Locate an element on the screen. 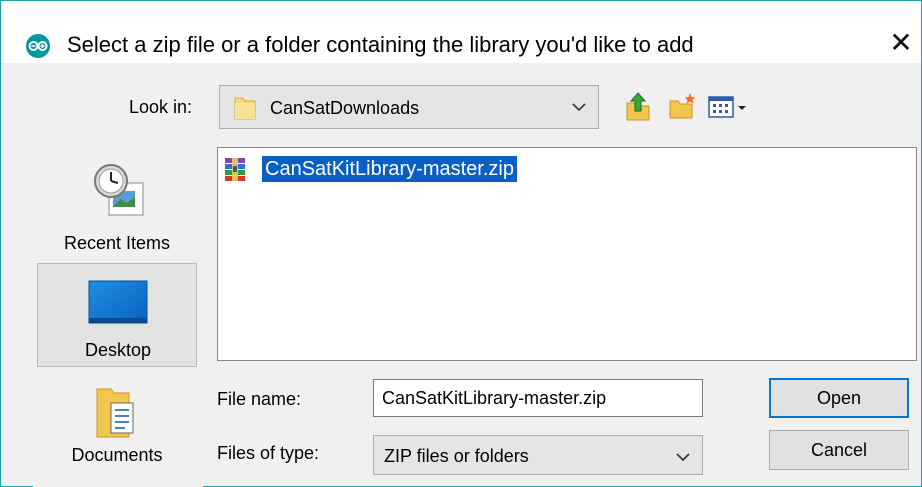 Image resolution: width=922 pixels, height=487 pixels. place-label: Desktop is located at coordinates (118, 350).